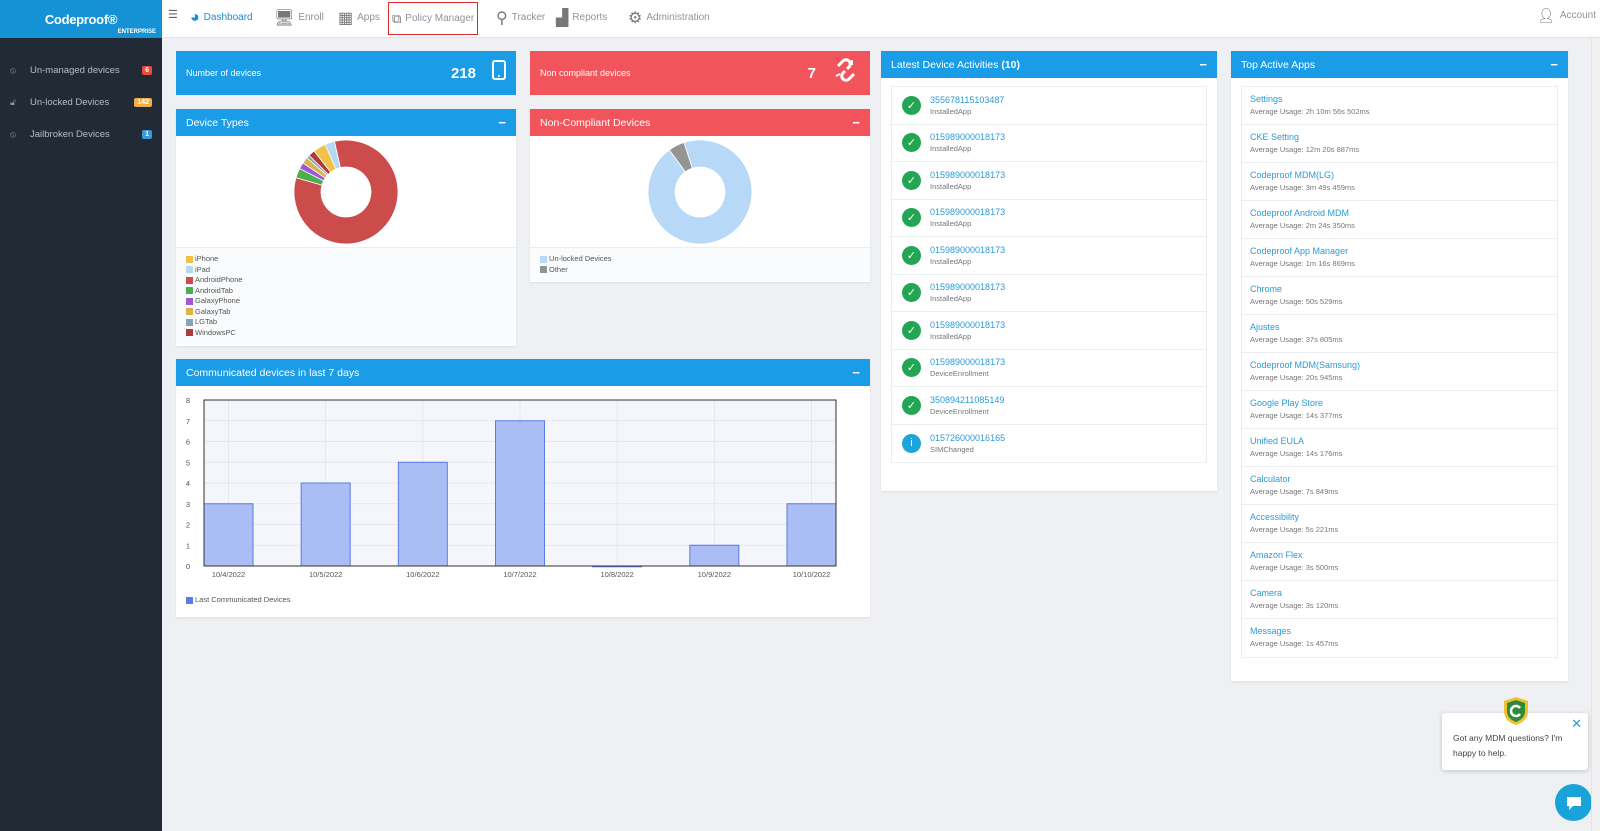 The image size is (1600, 831). I want to click on app-row: CKE Setting Average Usage: 12m 20s 887ms, so click(1399, 144).